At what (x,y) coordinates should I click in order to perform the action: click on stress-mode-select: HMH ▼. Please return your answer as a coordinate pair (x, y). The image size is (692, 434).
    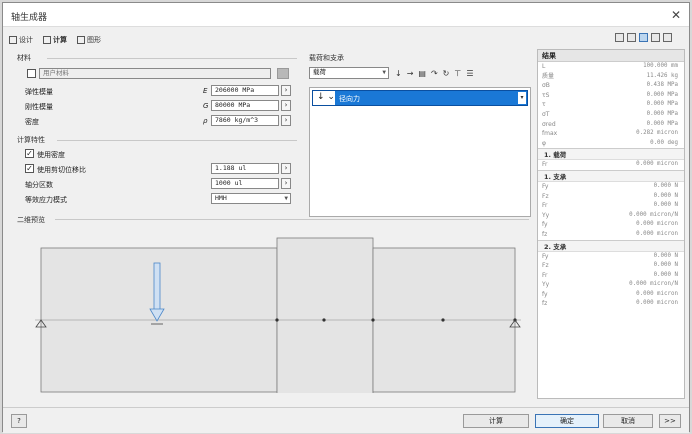
    Looking at the image, I should click on (251, 198).